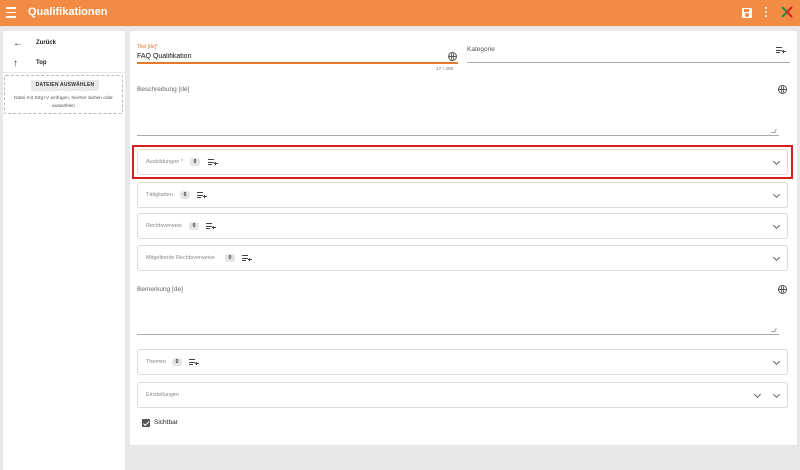  What do you see at coordinates (164, 226) in the screenshot?
I see `section-label: Rechtsverweis` at bounding box center [164, 226].